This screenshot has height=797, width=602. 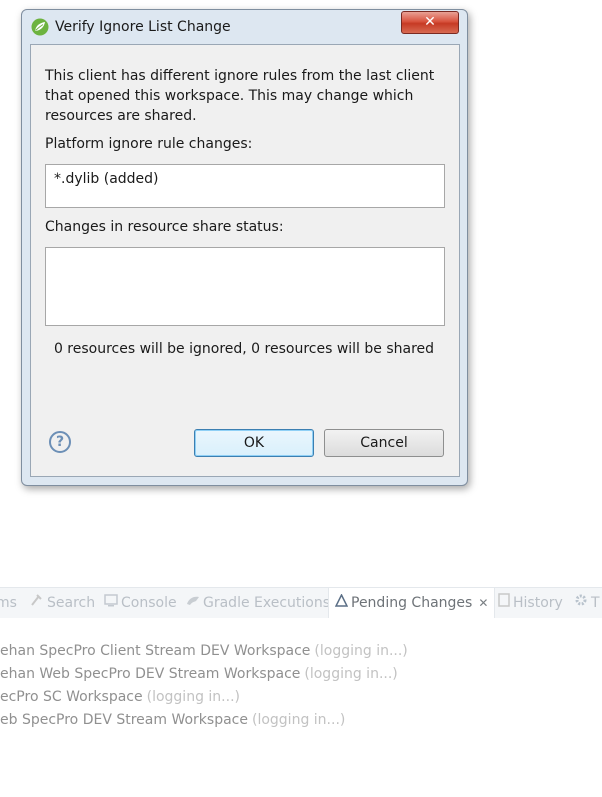 I want to click on gear-icon, so click(x=581, y=603).